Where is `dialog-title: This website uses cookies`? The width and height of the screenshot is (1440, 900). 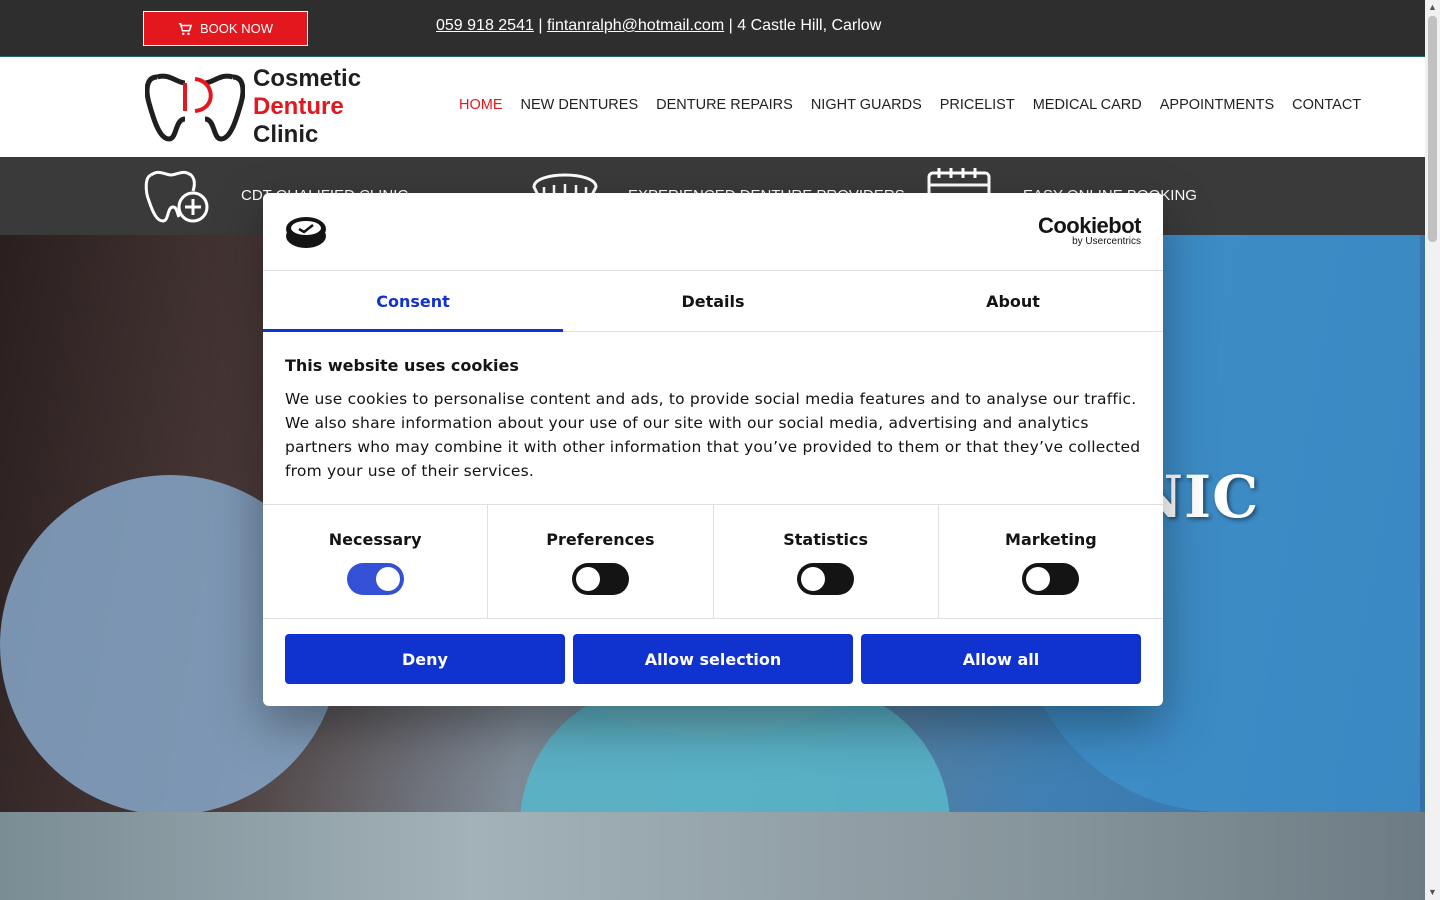
dialog-title: This website uses cookies is located at coordinates (402, 365).